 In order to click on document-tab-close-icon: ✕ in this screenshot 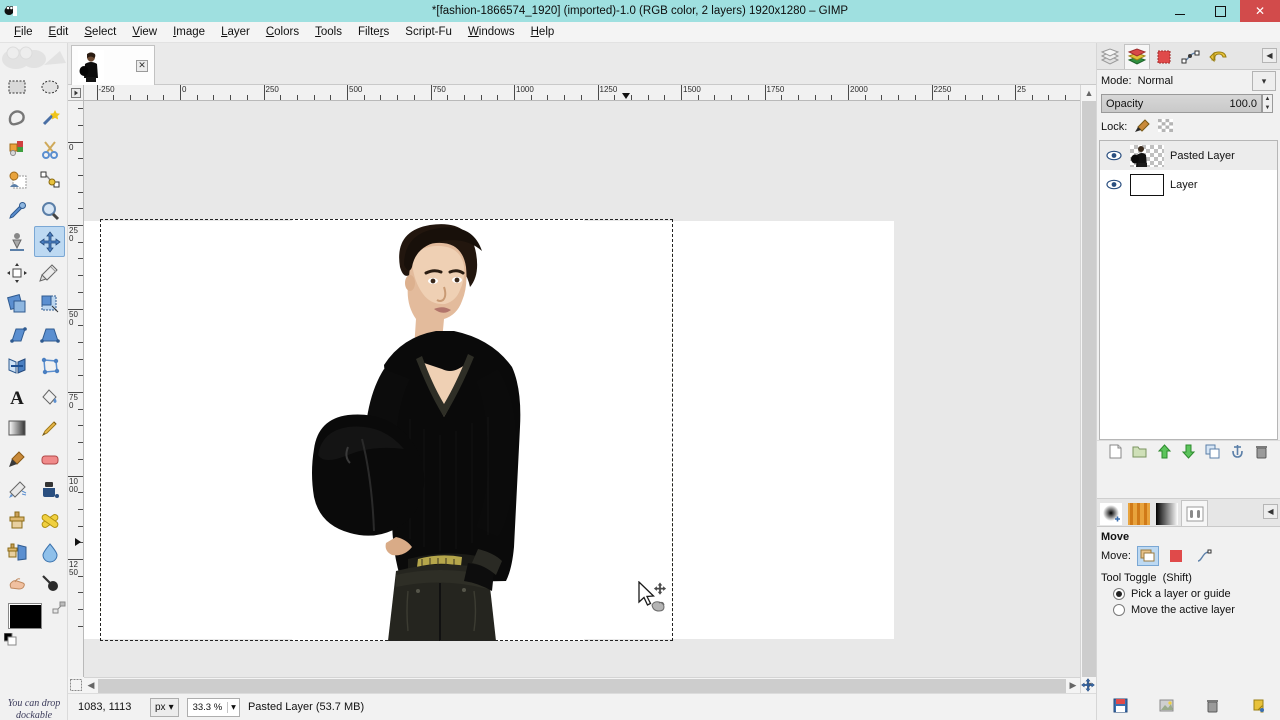, I will do `click(142, 65)`.